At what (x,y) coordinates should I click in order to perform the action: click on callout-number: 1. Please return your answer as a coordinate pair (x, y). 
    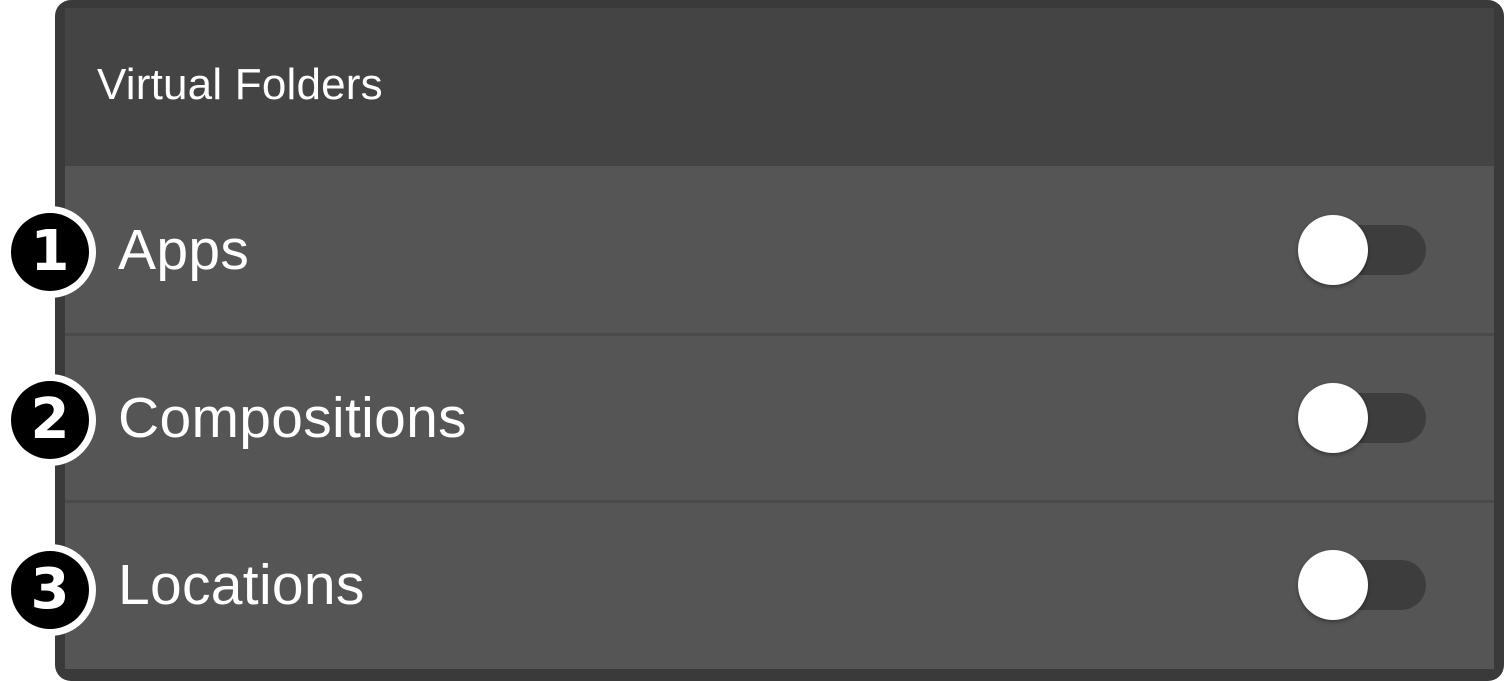
    Looking at the image, I should click on (50, 252).